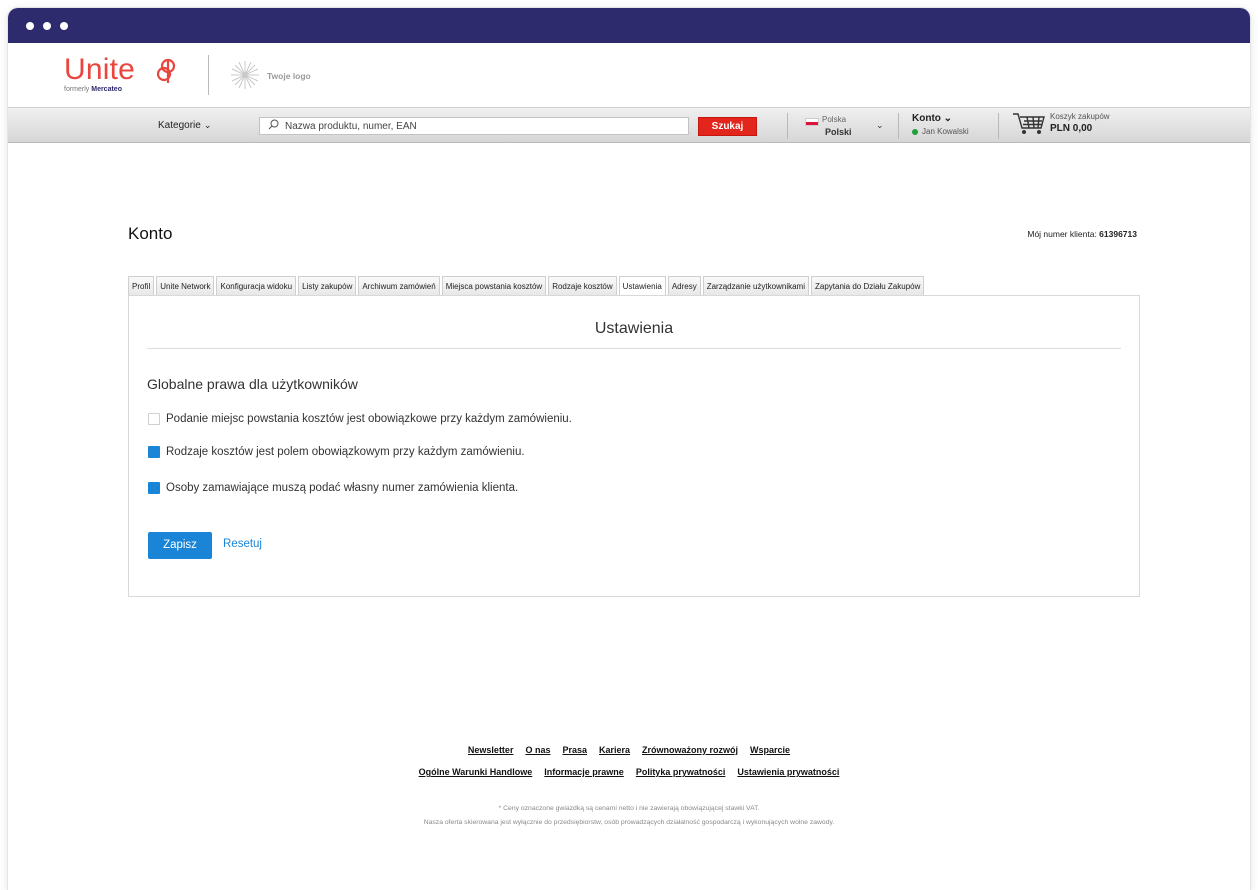 The width and height of the screenshot is (1258, 890). What do you see at coordinates (494, 285) in the screenshot?
I see `tab-miejsca-powstania-kosztow: Miejsca powstania kosztów` at bounding box center [494, 285].